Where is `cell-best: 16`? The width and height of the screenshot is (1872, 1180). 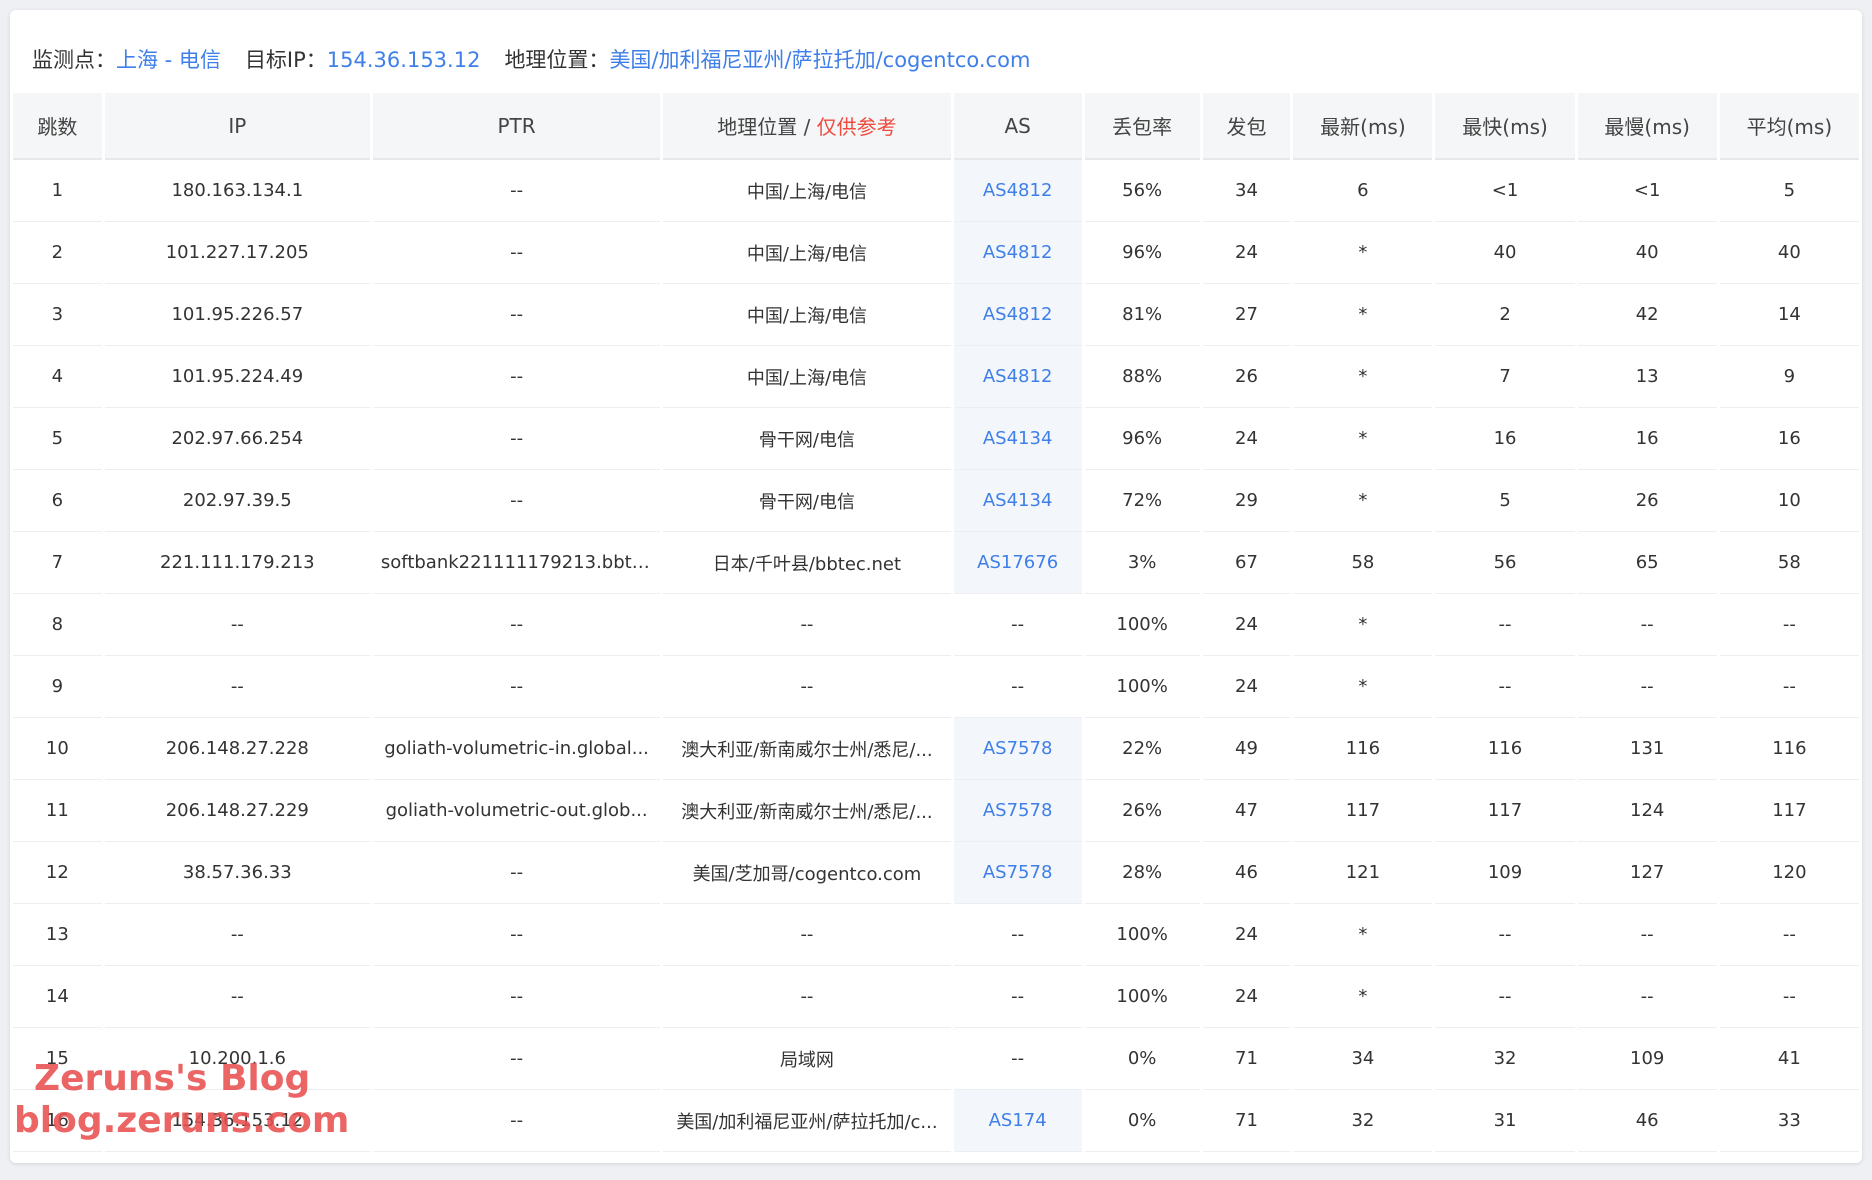
cell-best: 16 is located at coordinates (1505, 439).